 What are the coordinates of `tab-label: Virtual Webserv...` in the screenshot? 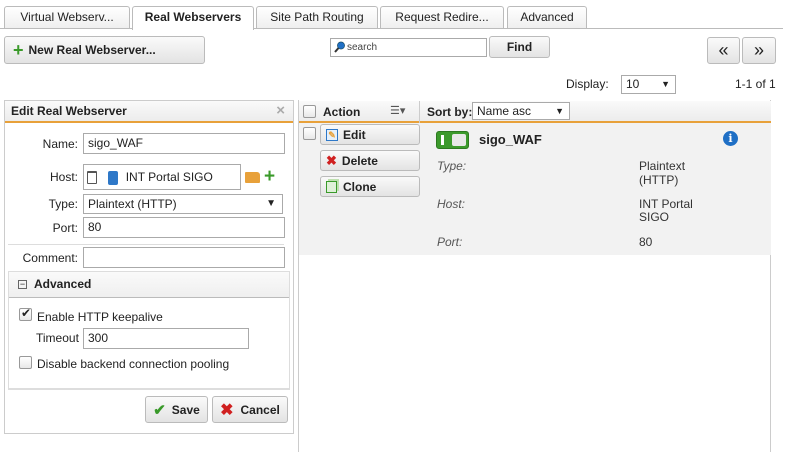 It's located at (67, 17).